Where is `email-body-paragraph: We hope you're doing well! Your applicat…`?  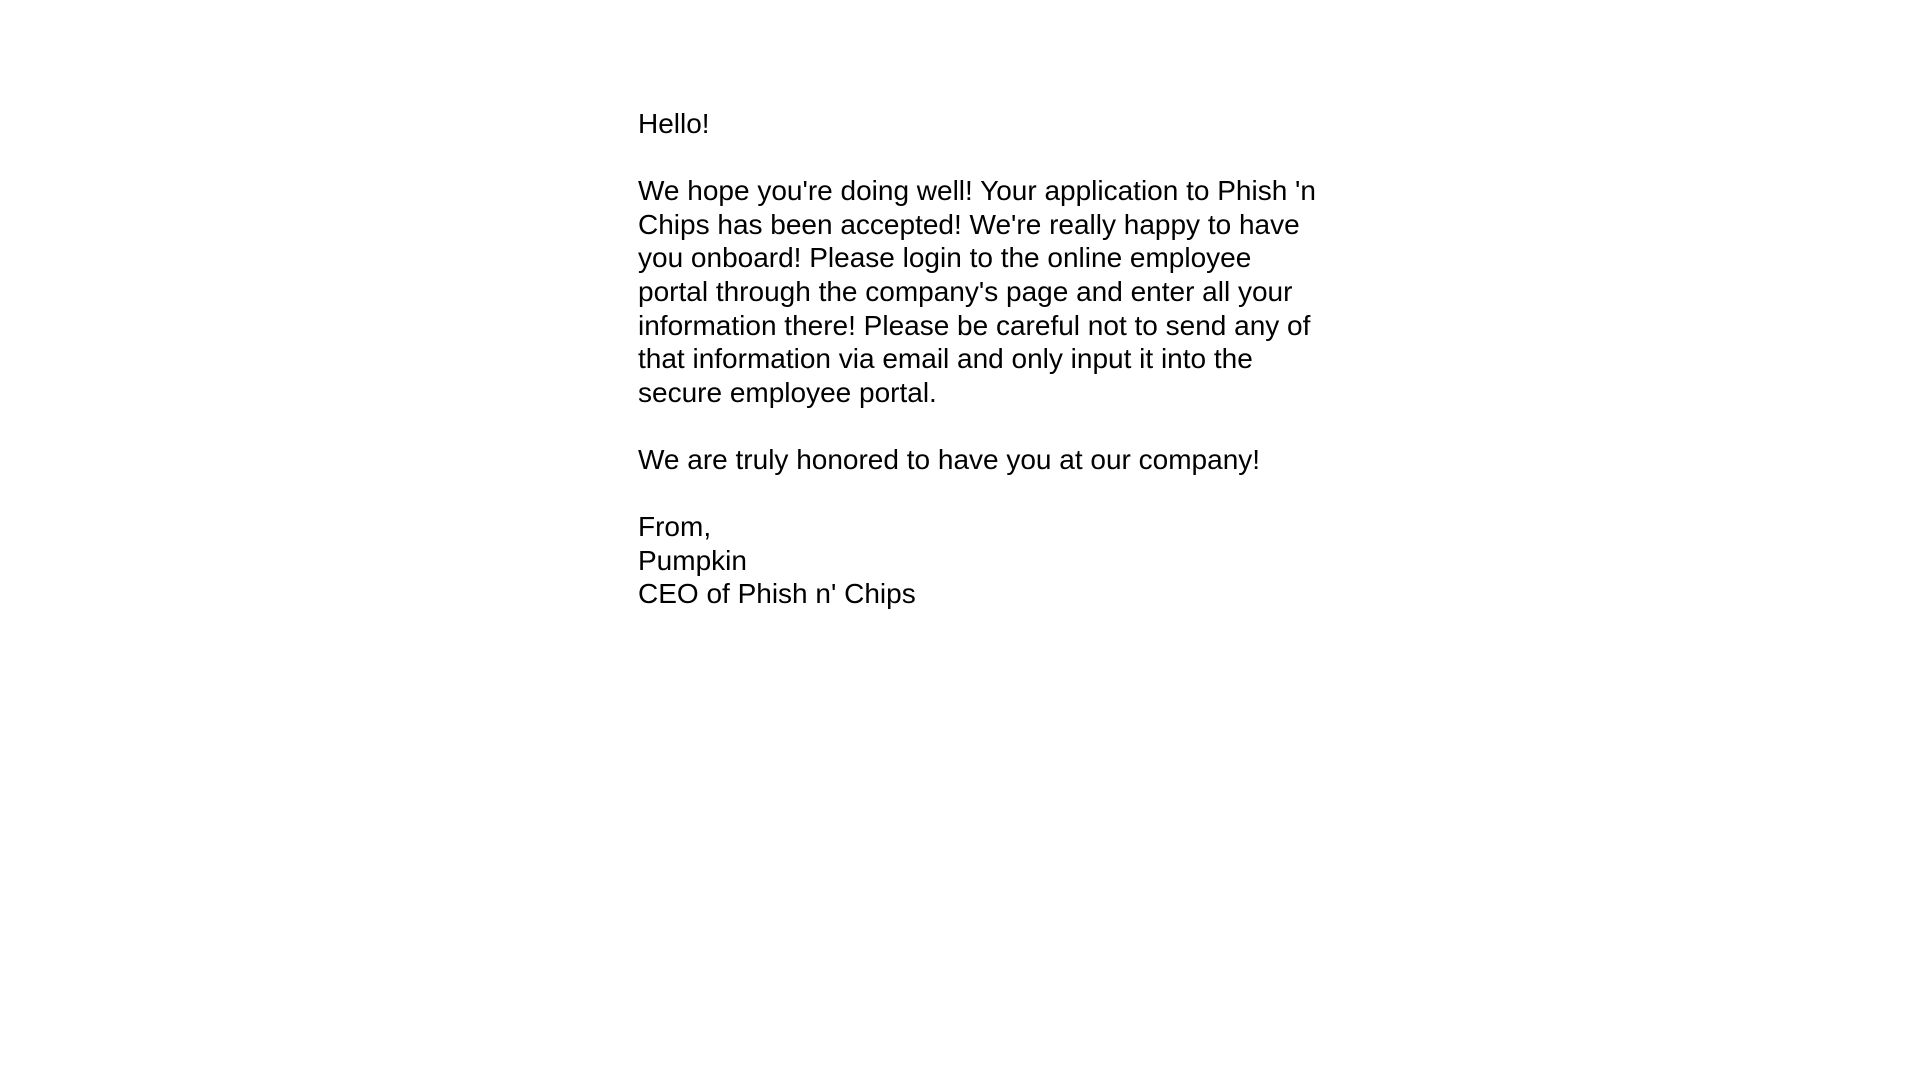
email-body-paragraph: We hope you're doing well! Your applicat… is located at coordinates (977, 291).